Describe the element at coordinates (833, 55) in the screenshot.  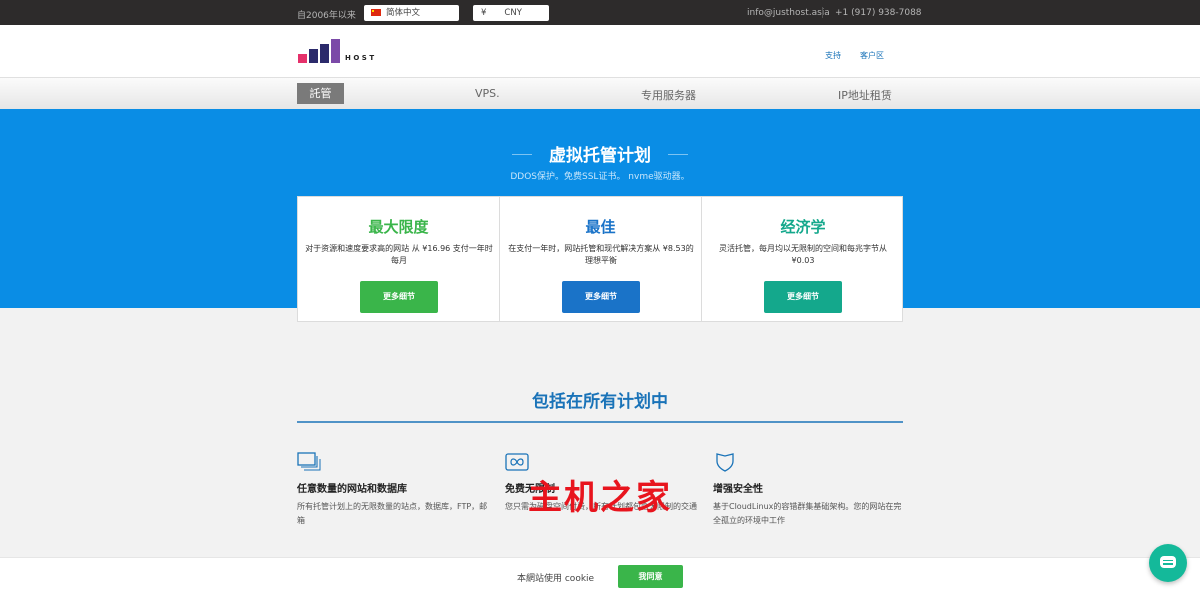
I see `support-link: 支持` at that location.